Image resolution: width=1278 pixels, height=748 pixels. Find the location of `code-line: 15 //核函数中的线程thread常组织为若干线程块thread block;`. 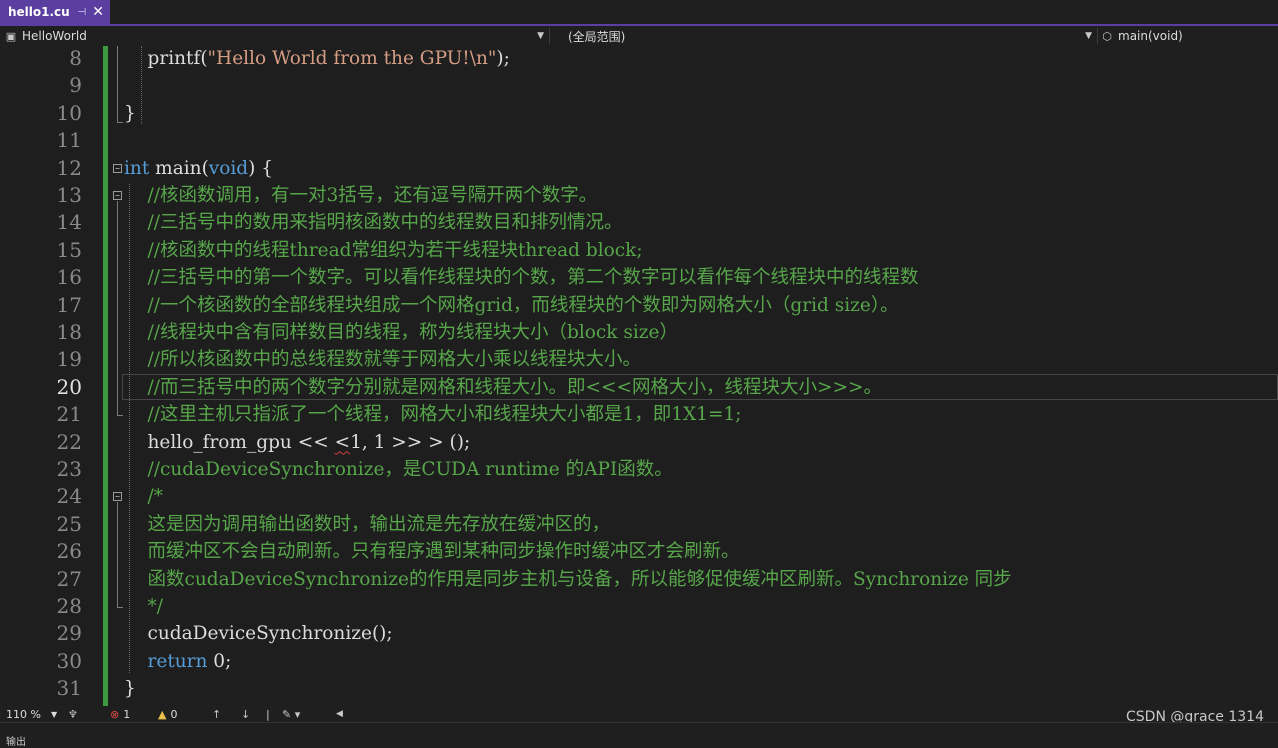

code-line: 15 //核函数中的线程thread常组织为若干线程块thread block; is located at coordinates (639, 250).